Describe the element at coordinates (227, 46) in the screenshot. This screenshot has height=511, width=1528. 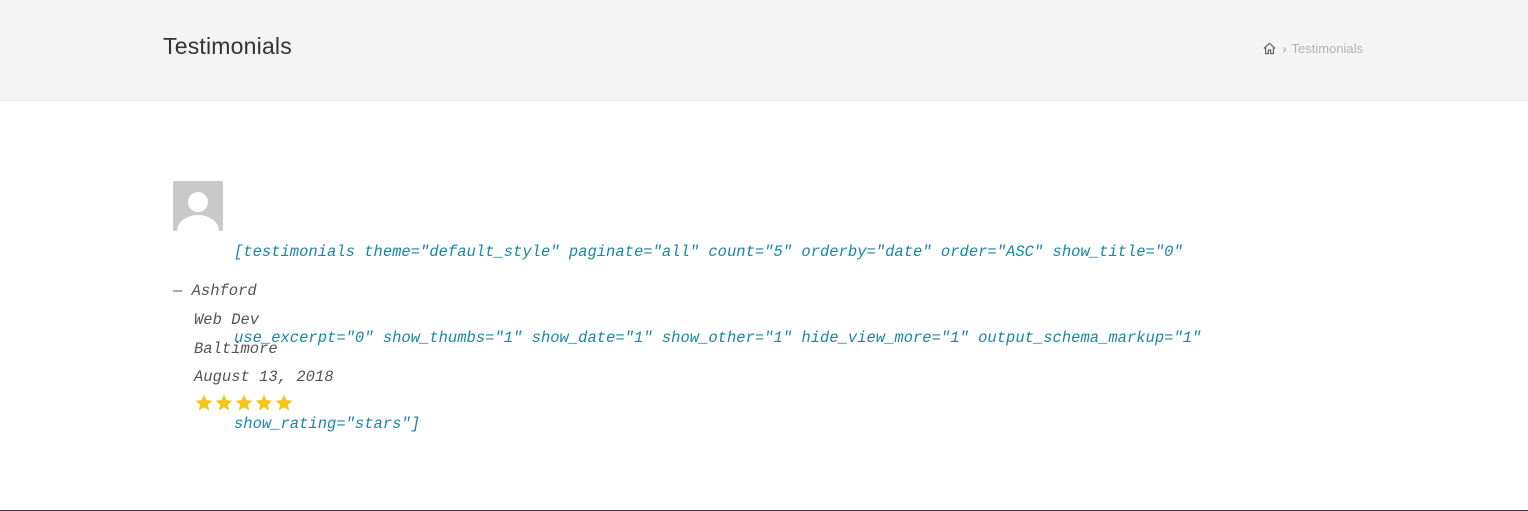
I see `page-title: Testimonials` at that location.